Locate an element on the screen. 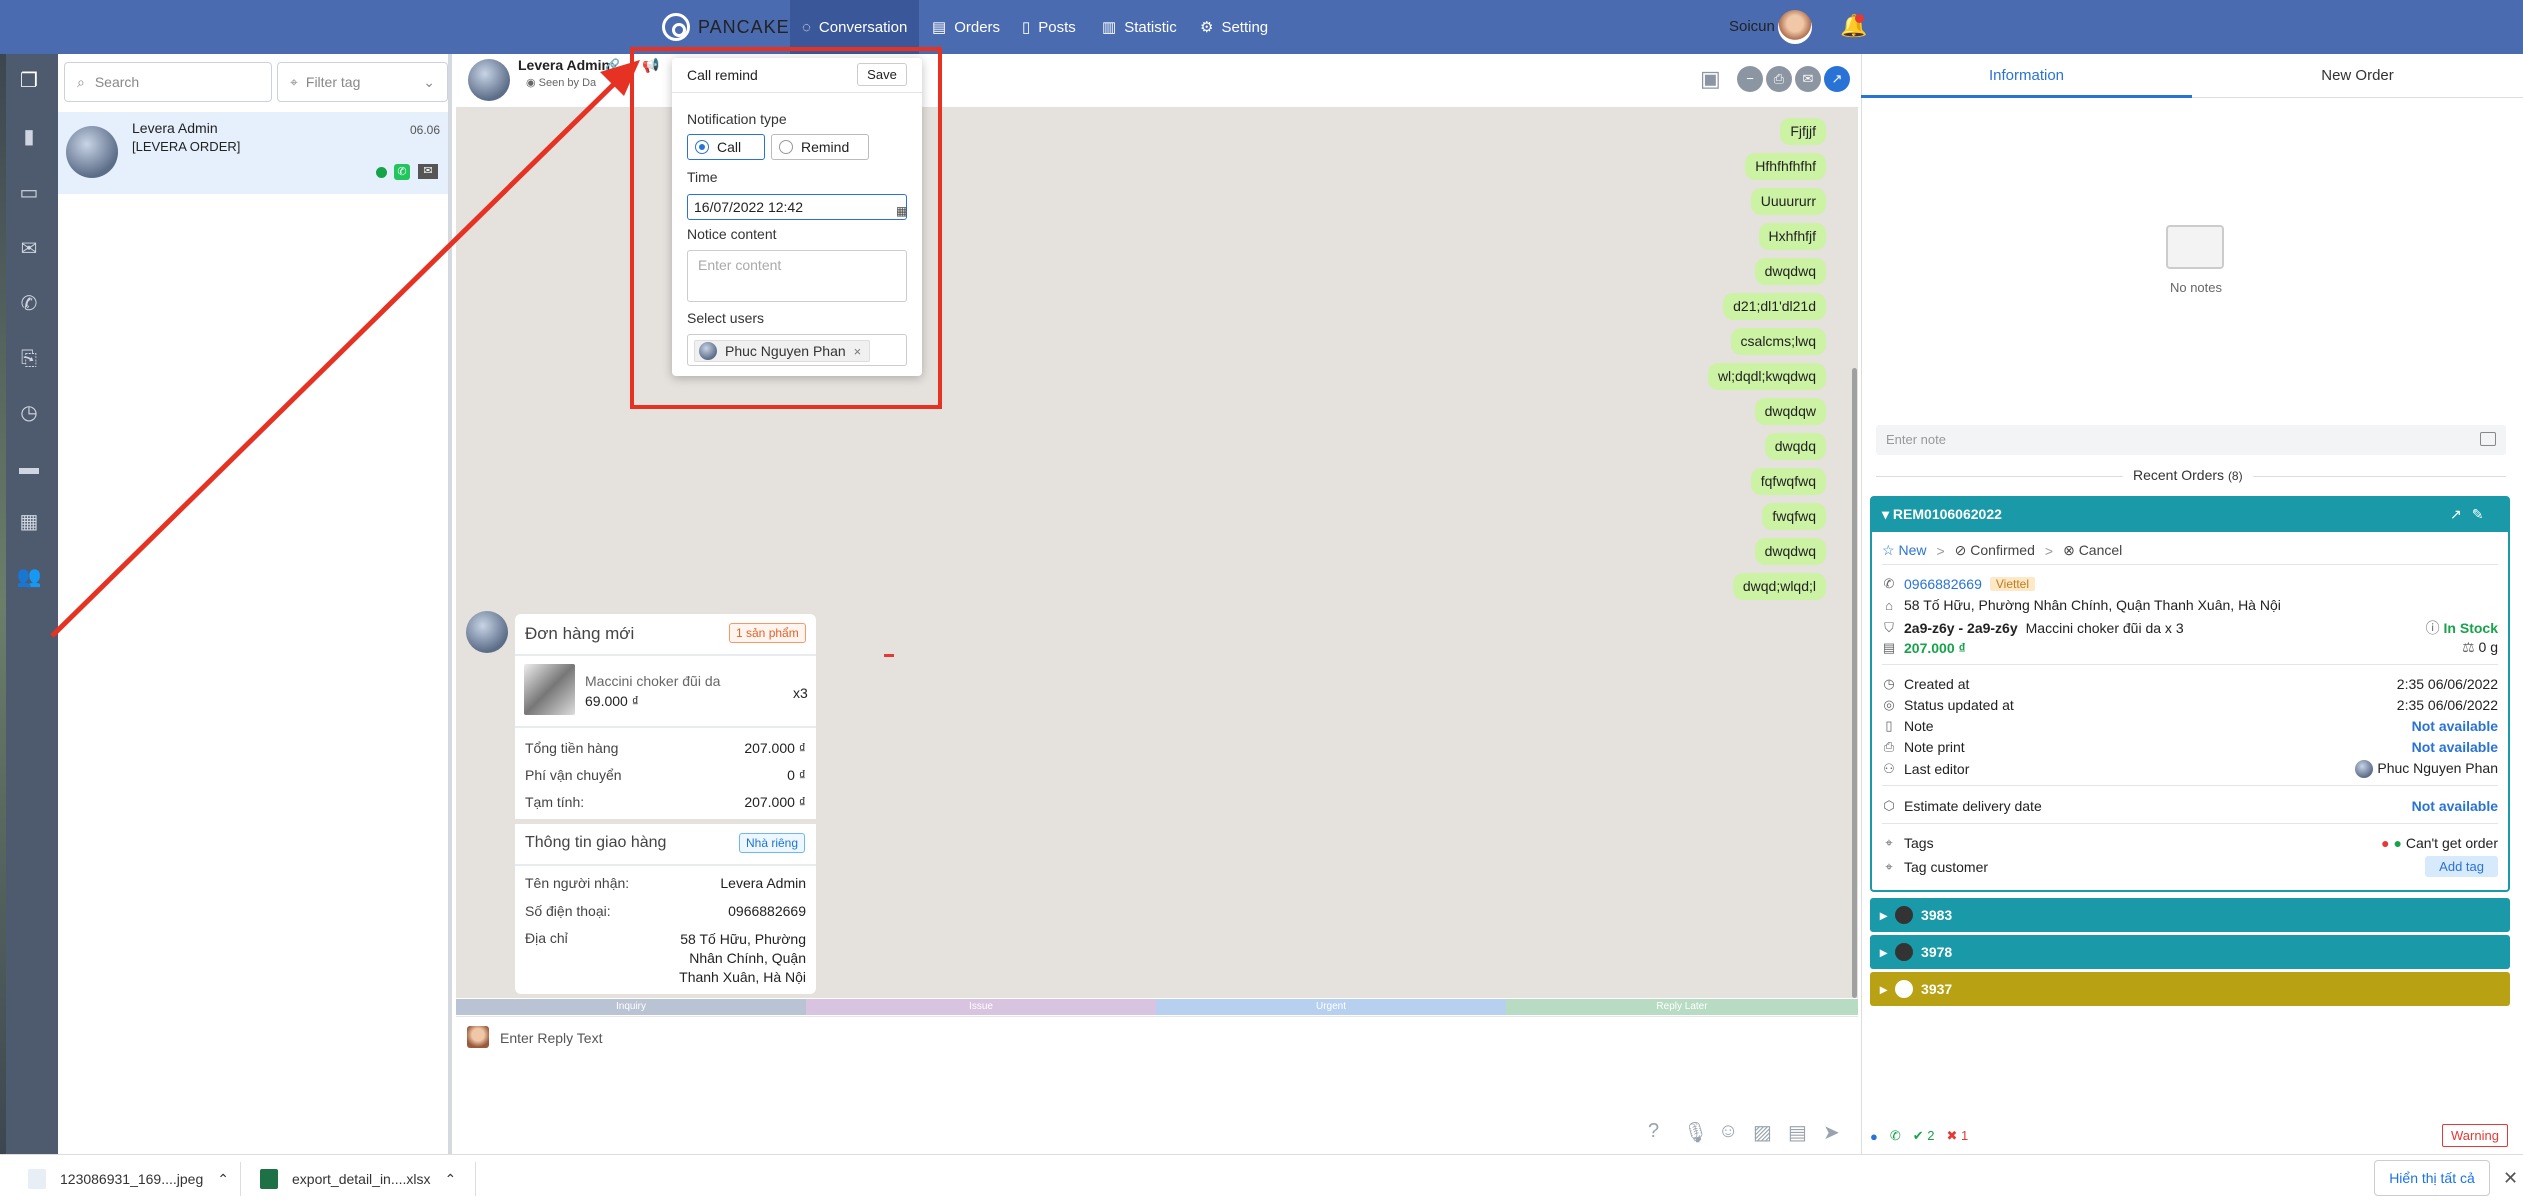 The height and width of the screenshot is (1204, 2523). tag-reply-later: Reply Later is located at coordinates (1682, 1007).